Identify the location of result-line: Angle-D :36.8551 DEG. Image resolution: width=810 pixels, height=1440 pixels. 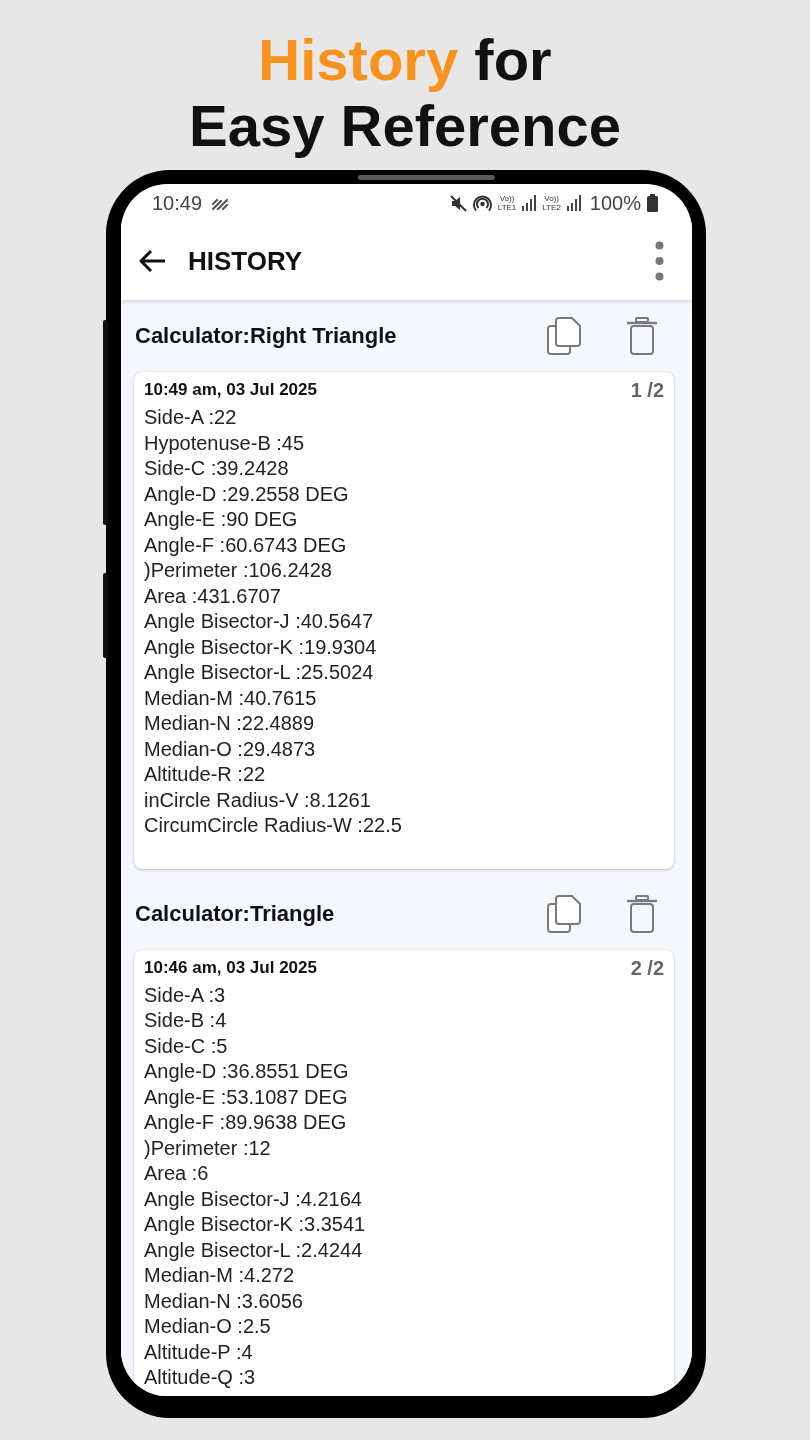
(246, 1071).